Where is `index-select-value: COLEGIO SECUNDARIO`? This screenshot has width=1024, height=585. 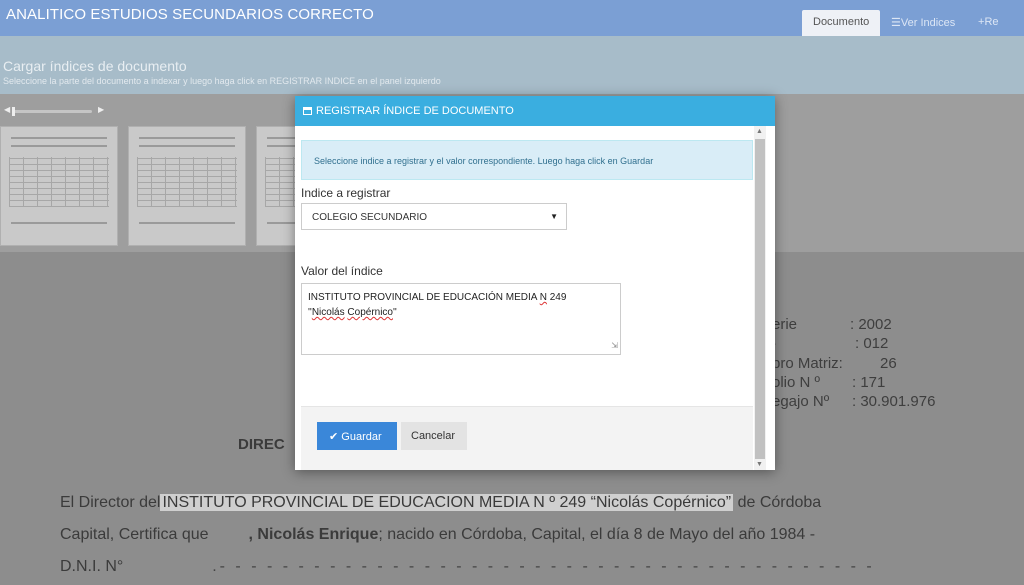
index-select-value: COLEGIO SECUNDARIO is located at coordinates (370, 217).